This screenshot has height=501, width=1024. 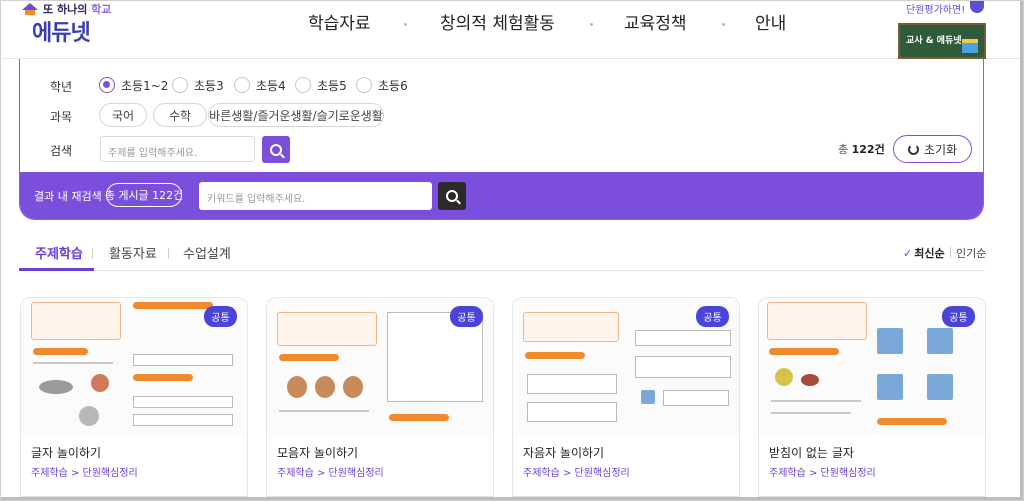 I want to click on banner-caption: 단원평가하면!, so click(x=936, y=10).